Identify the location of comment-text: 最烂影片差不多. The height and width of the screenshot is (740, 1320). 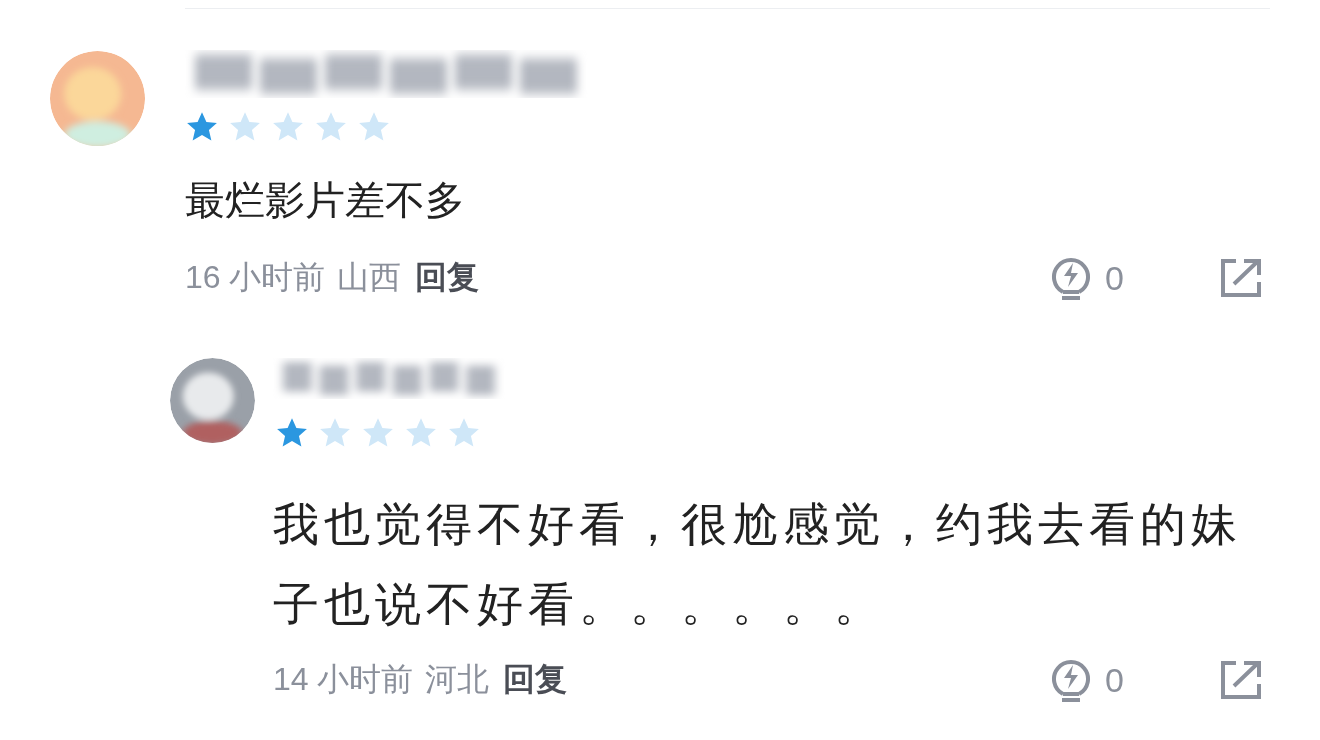
(325, 200).